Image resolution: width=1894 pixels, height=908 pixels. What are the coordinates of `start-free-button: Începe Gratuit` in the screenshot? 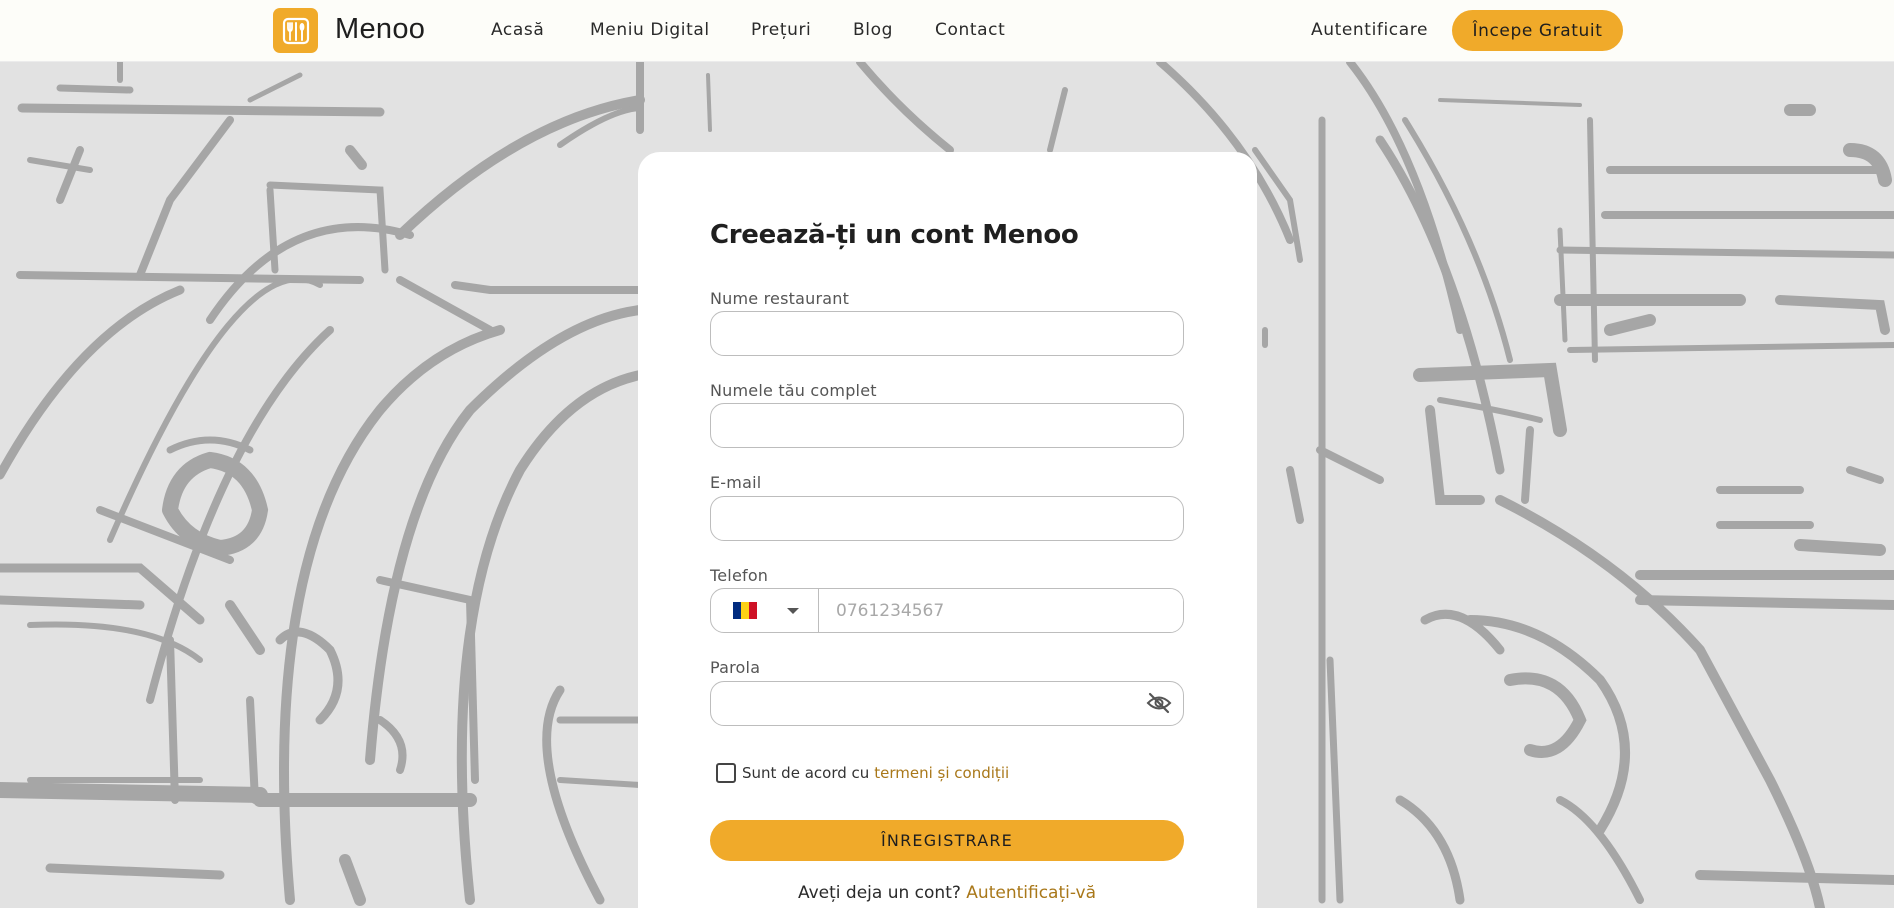 It's located at (1537, 30).